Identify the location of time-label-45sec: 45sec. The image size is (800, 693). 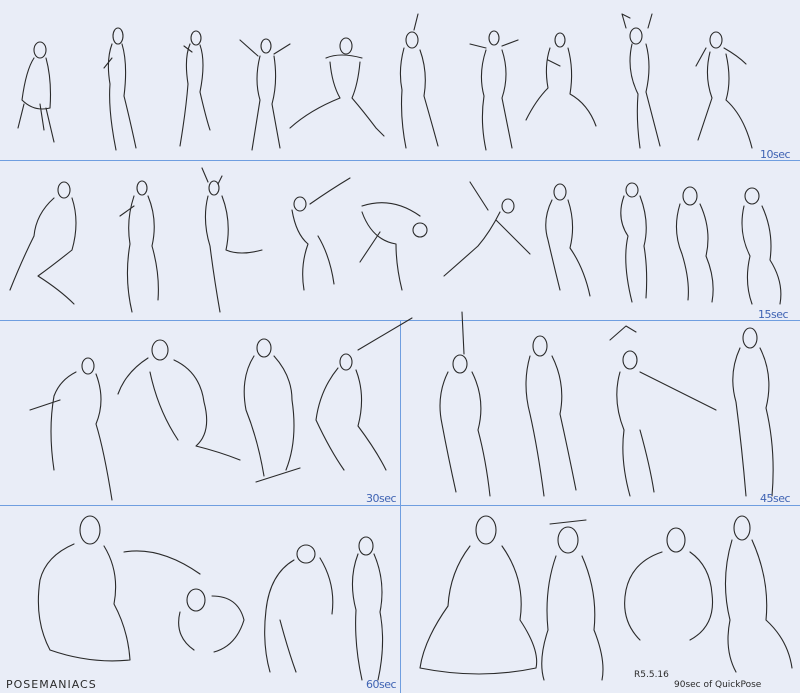
(775, 498).